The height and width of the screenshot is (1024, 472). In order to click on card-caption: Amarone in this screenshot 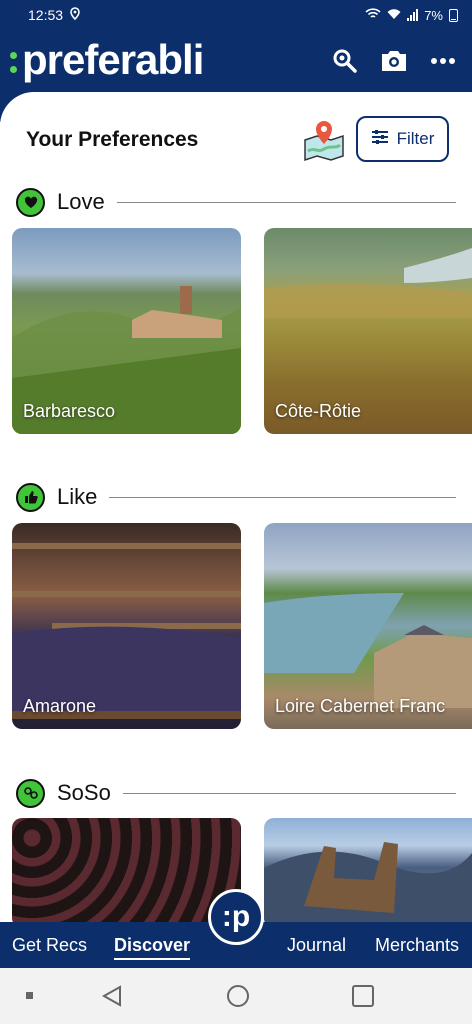, I will do `click(60, 706)`.